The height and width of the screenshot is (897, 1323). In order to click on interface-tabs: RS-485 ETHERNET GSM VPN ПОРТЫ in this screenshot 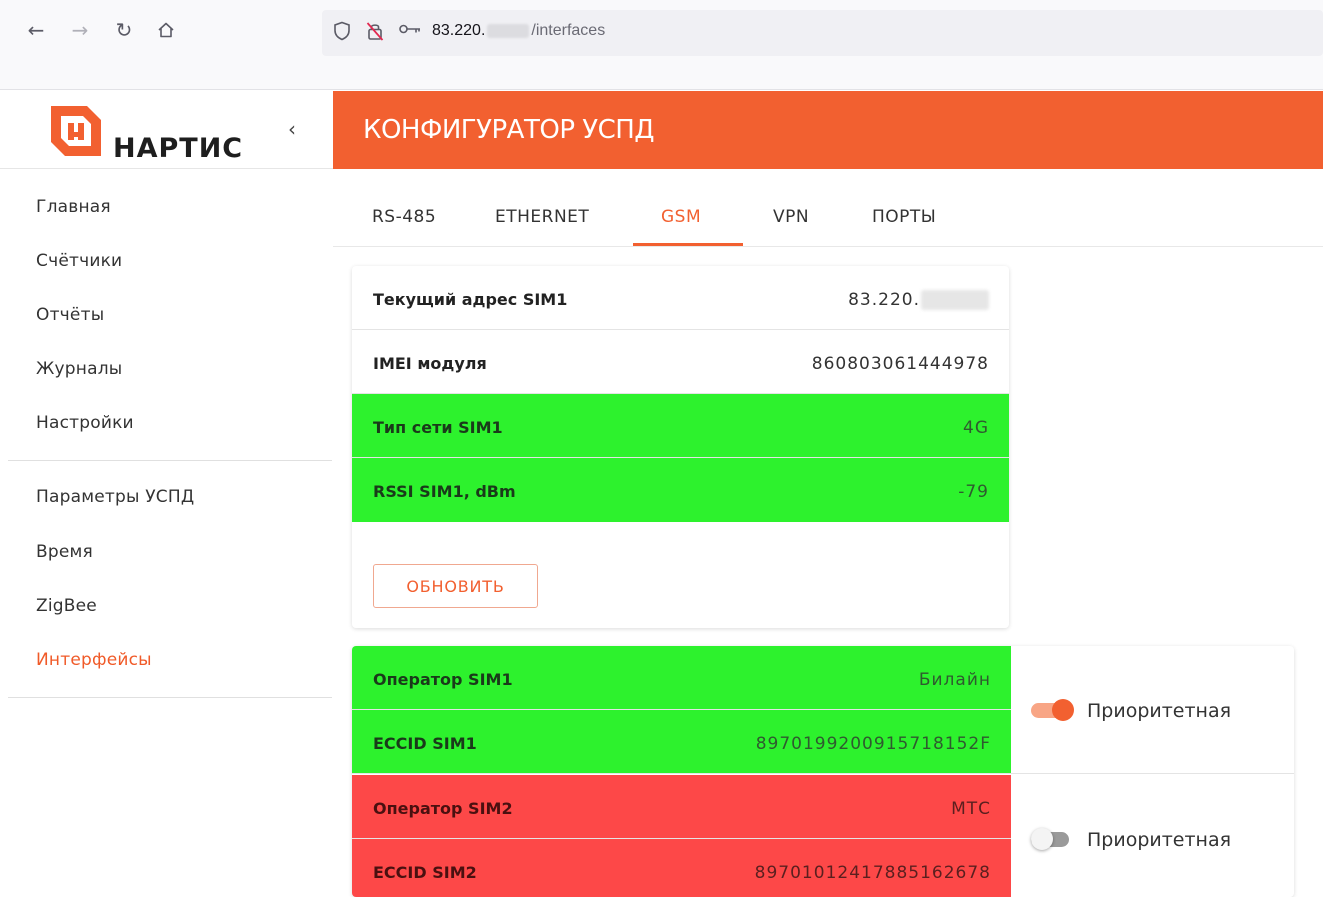, I will do `click(828, 208)`.